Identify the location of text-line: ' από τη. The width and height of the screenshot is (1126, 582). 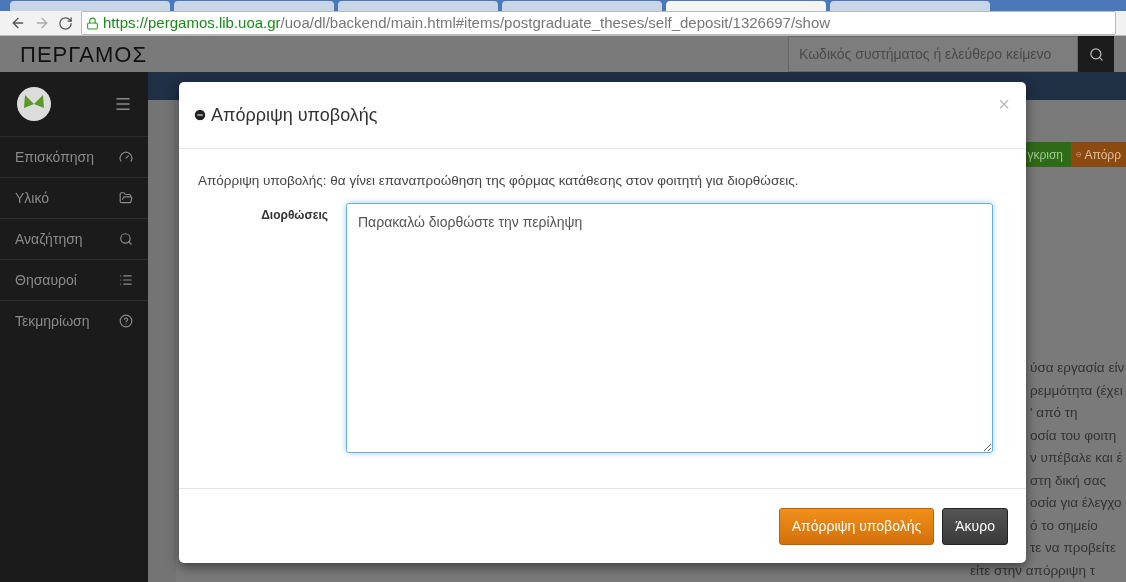
(1054, 413).